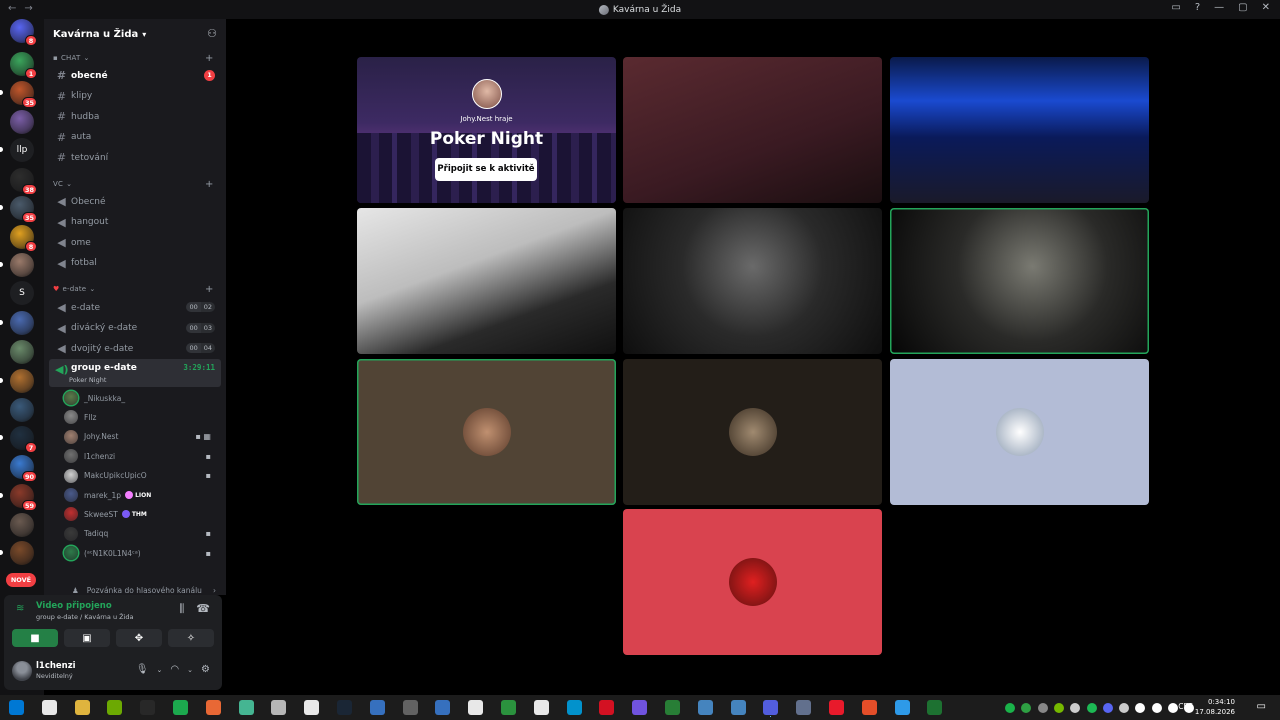 This screenshot has height=720, width=1280. I want to click on guild-server-1: 1, so click(23, 65).